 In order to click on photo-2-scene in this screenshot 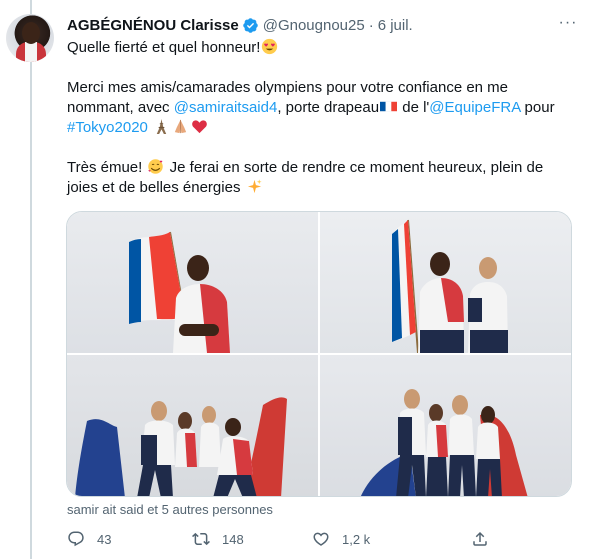, I will do `click(450, 286)`.